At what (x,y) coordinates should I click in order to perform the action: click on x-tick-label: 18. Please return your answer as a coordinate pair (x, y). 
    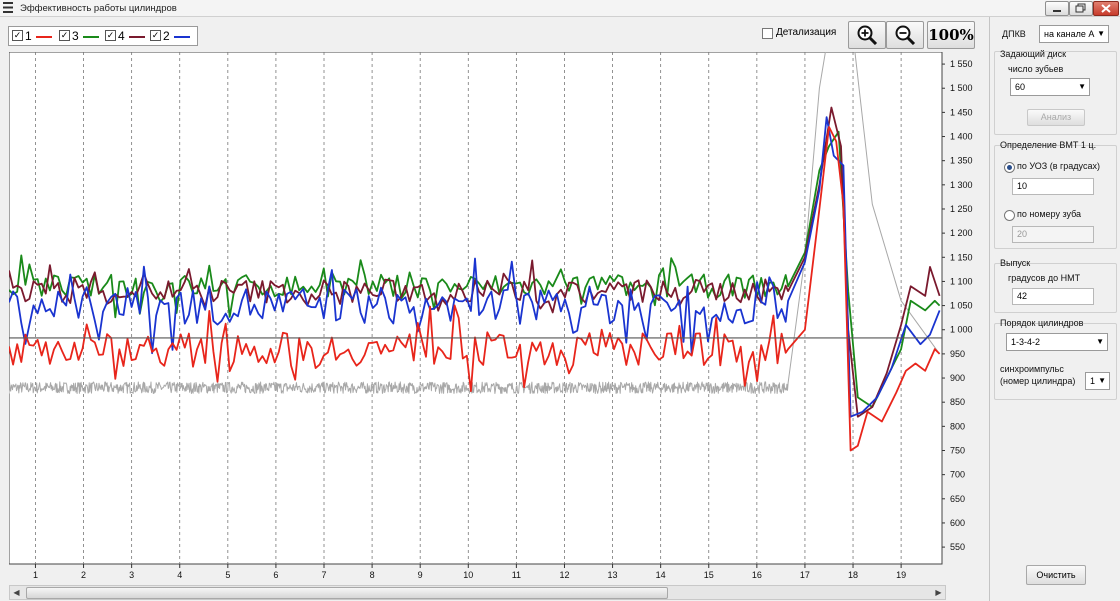
    Looking at the image, I should click on (853, 575).